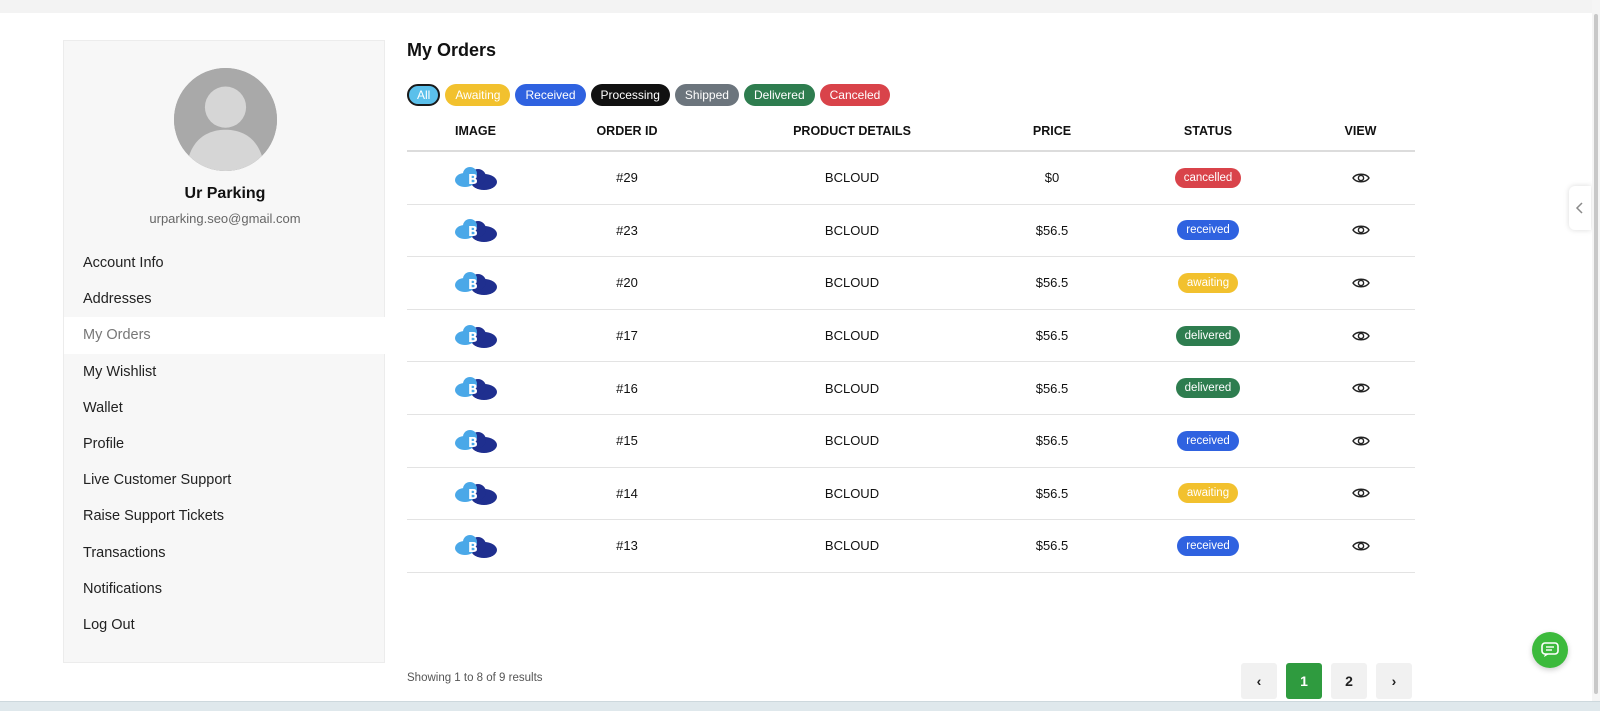  Describe the element at coordinates (911, 178) in the screenshot. I see `table-row: B #29 BCLOUD $0 cancelled` at that location.